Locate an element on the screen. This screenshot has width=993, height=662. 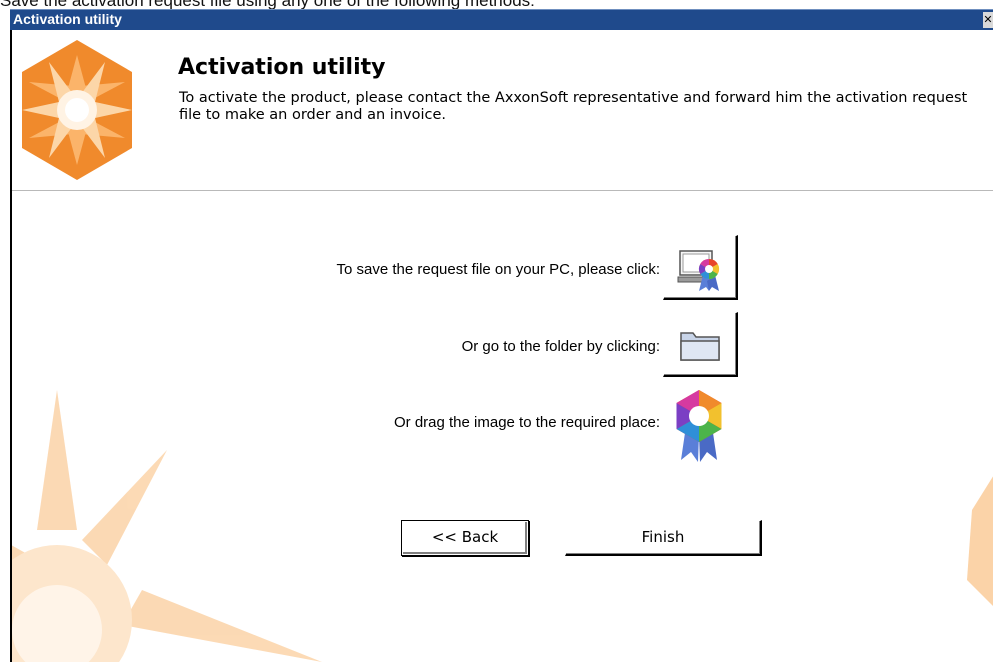
activation-request-badge-icon is located at coordinates (699, 428).